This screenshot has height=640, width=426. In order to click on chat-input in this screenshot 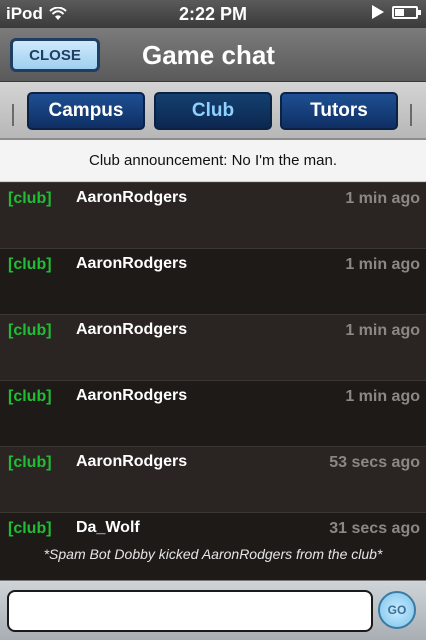, I will do `click(190, 611)`.